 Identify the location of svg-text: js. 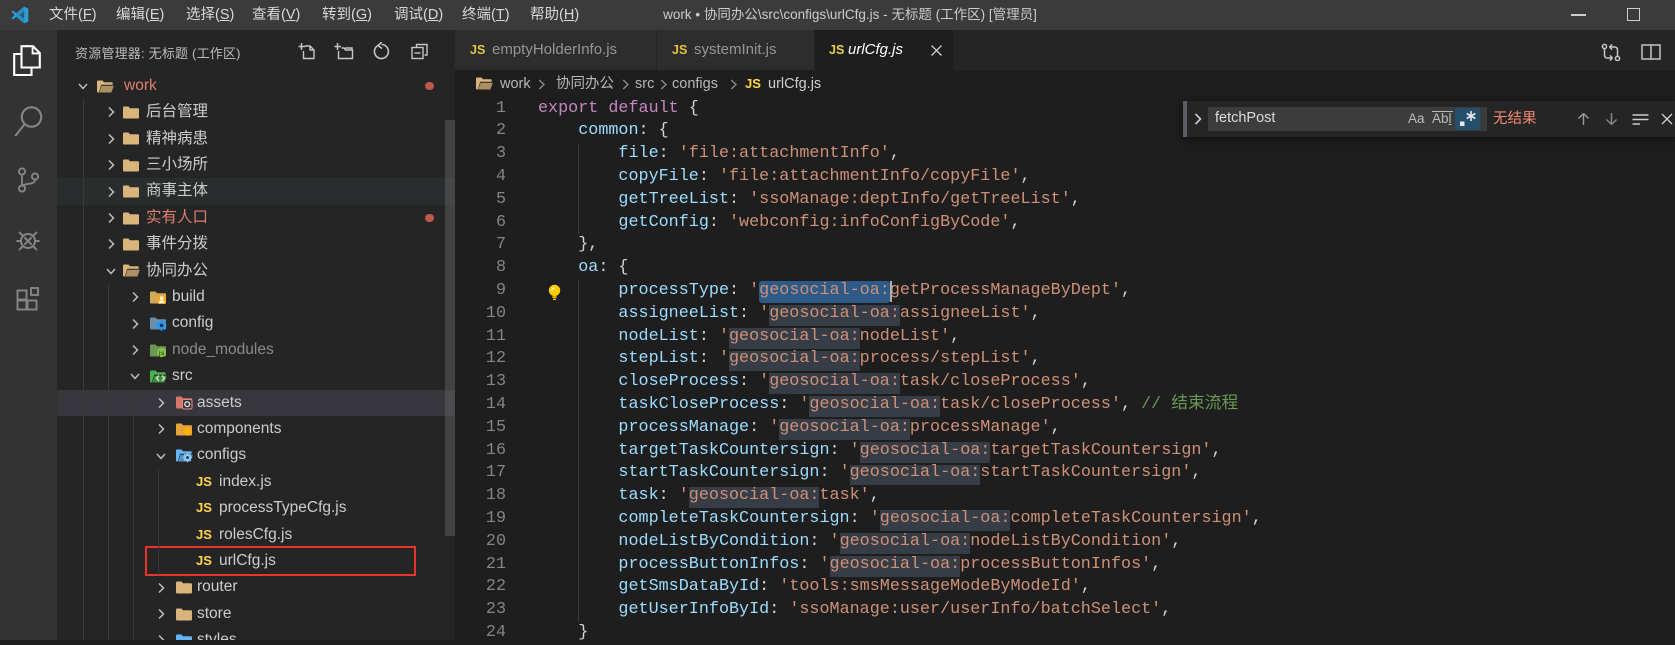
(161, 353).